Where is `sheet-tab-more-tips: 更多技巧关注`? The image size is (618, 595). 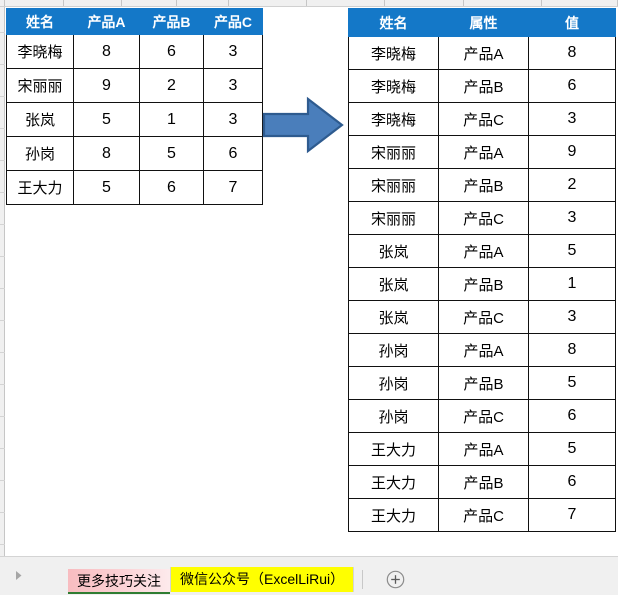
sheet-tab-more-tips: 更多技巧关注 is located at coordinates (119, 581).